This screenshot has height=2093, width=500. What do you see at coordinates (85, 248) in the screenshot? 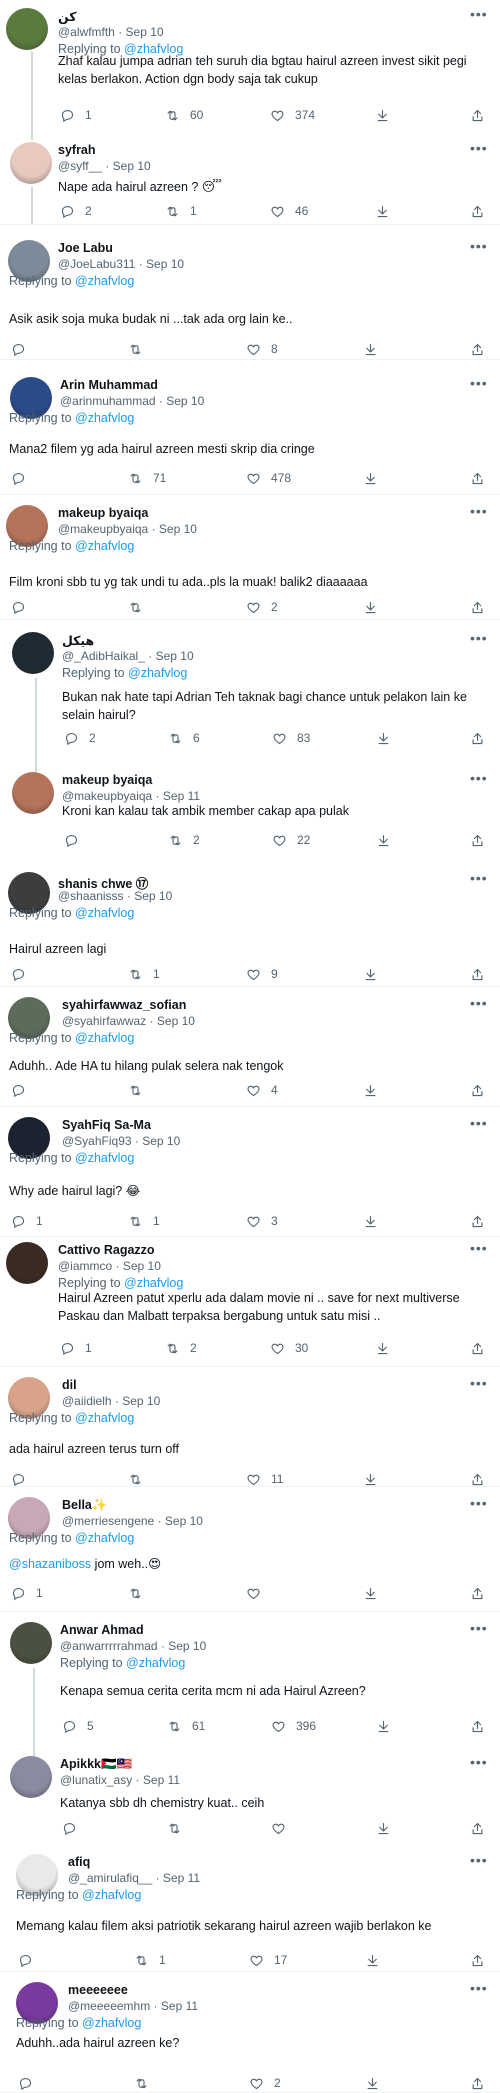
I see `display-name: Joe Labu` at bounding box center [85, 248].